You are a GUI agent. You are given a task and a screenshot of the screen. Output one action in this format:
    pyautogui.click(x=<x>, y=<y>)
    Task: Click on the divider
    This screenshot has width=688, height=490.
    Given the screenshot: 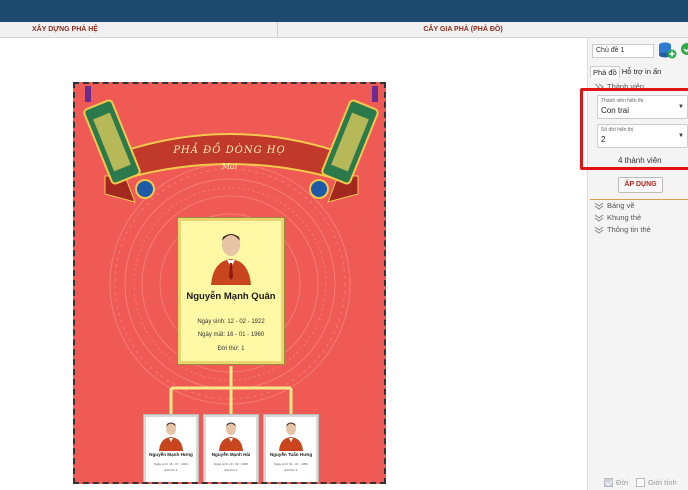 What is the action you would take?
    pyautogui.click(x=639, y=199)
    